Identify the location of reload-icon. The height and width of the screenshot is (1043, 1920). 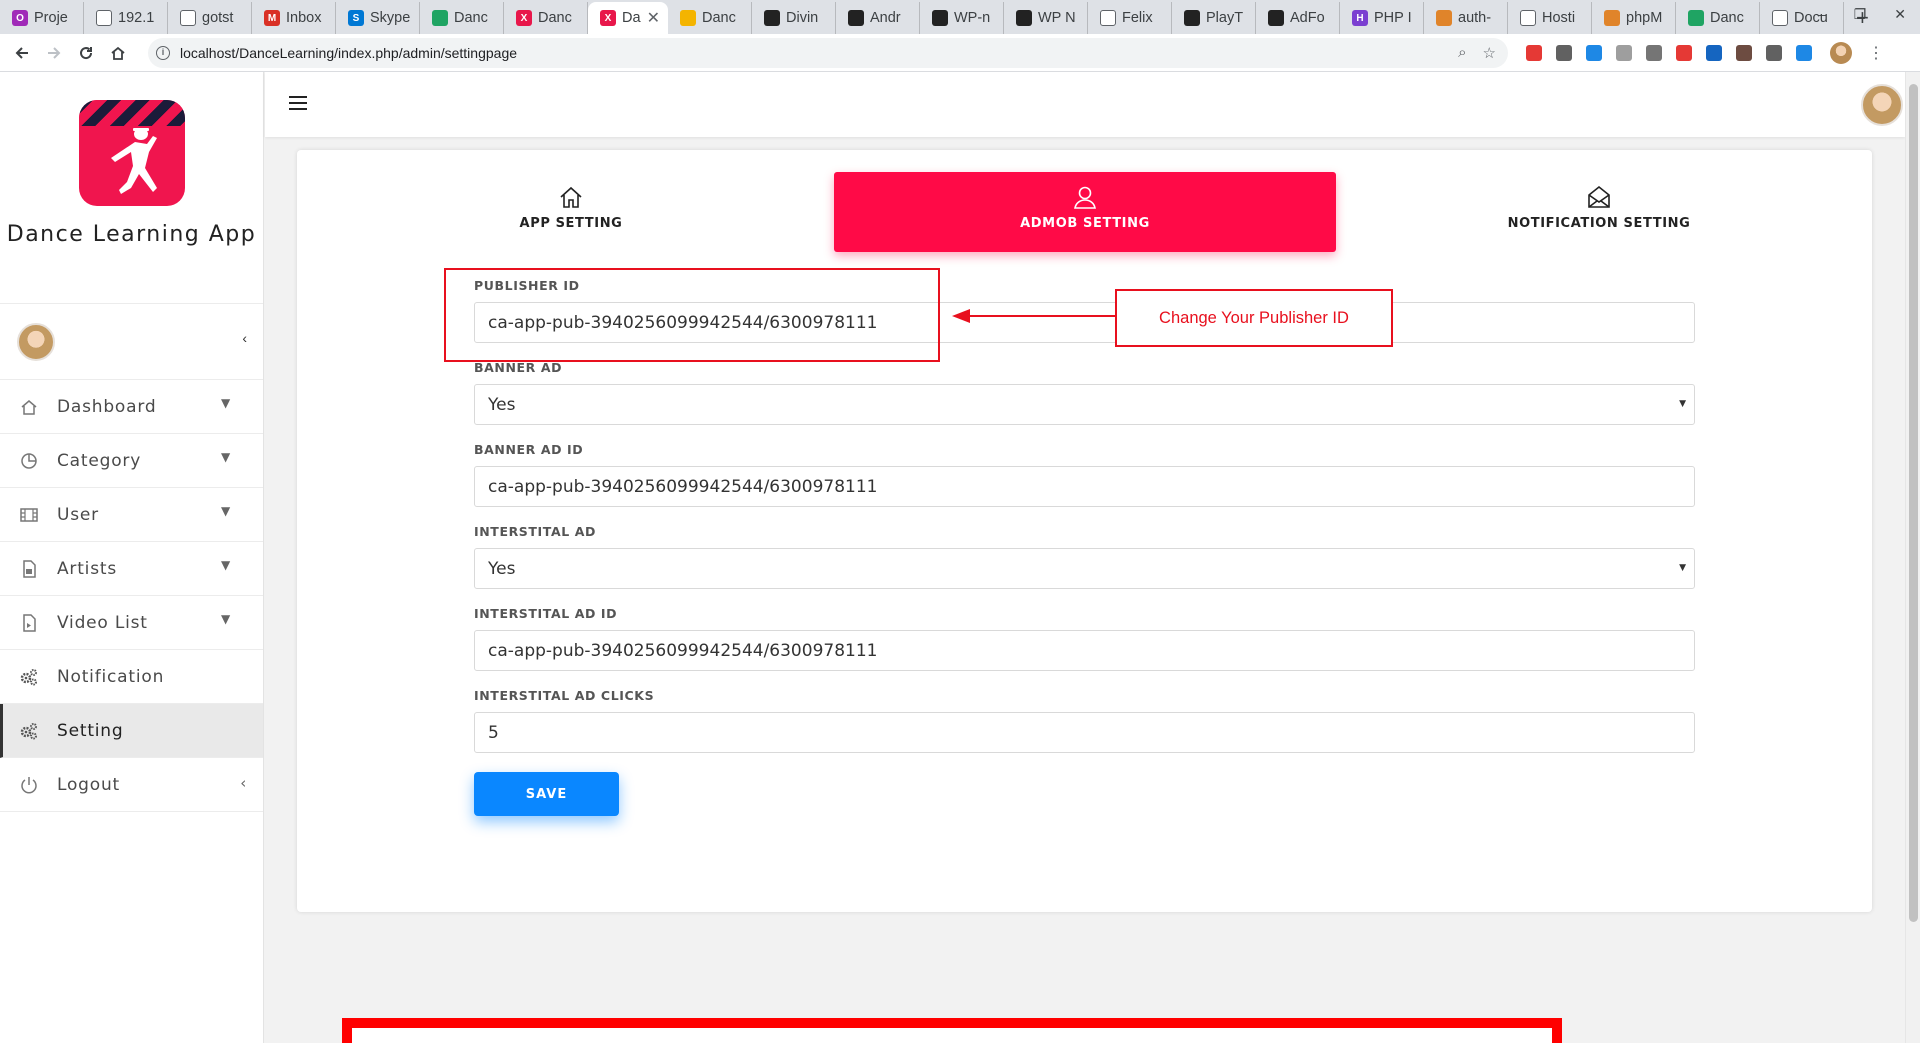
(86, 53).